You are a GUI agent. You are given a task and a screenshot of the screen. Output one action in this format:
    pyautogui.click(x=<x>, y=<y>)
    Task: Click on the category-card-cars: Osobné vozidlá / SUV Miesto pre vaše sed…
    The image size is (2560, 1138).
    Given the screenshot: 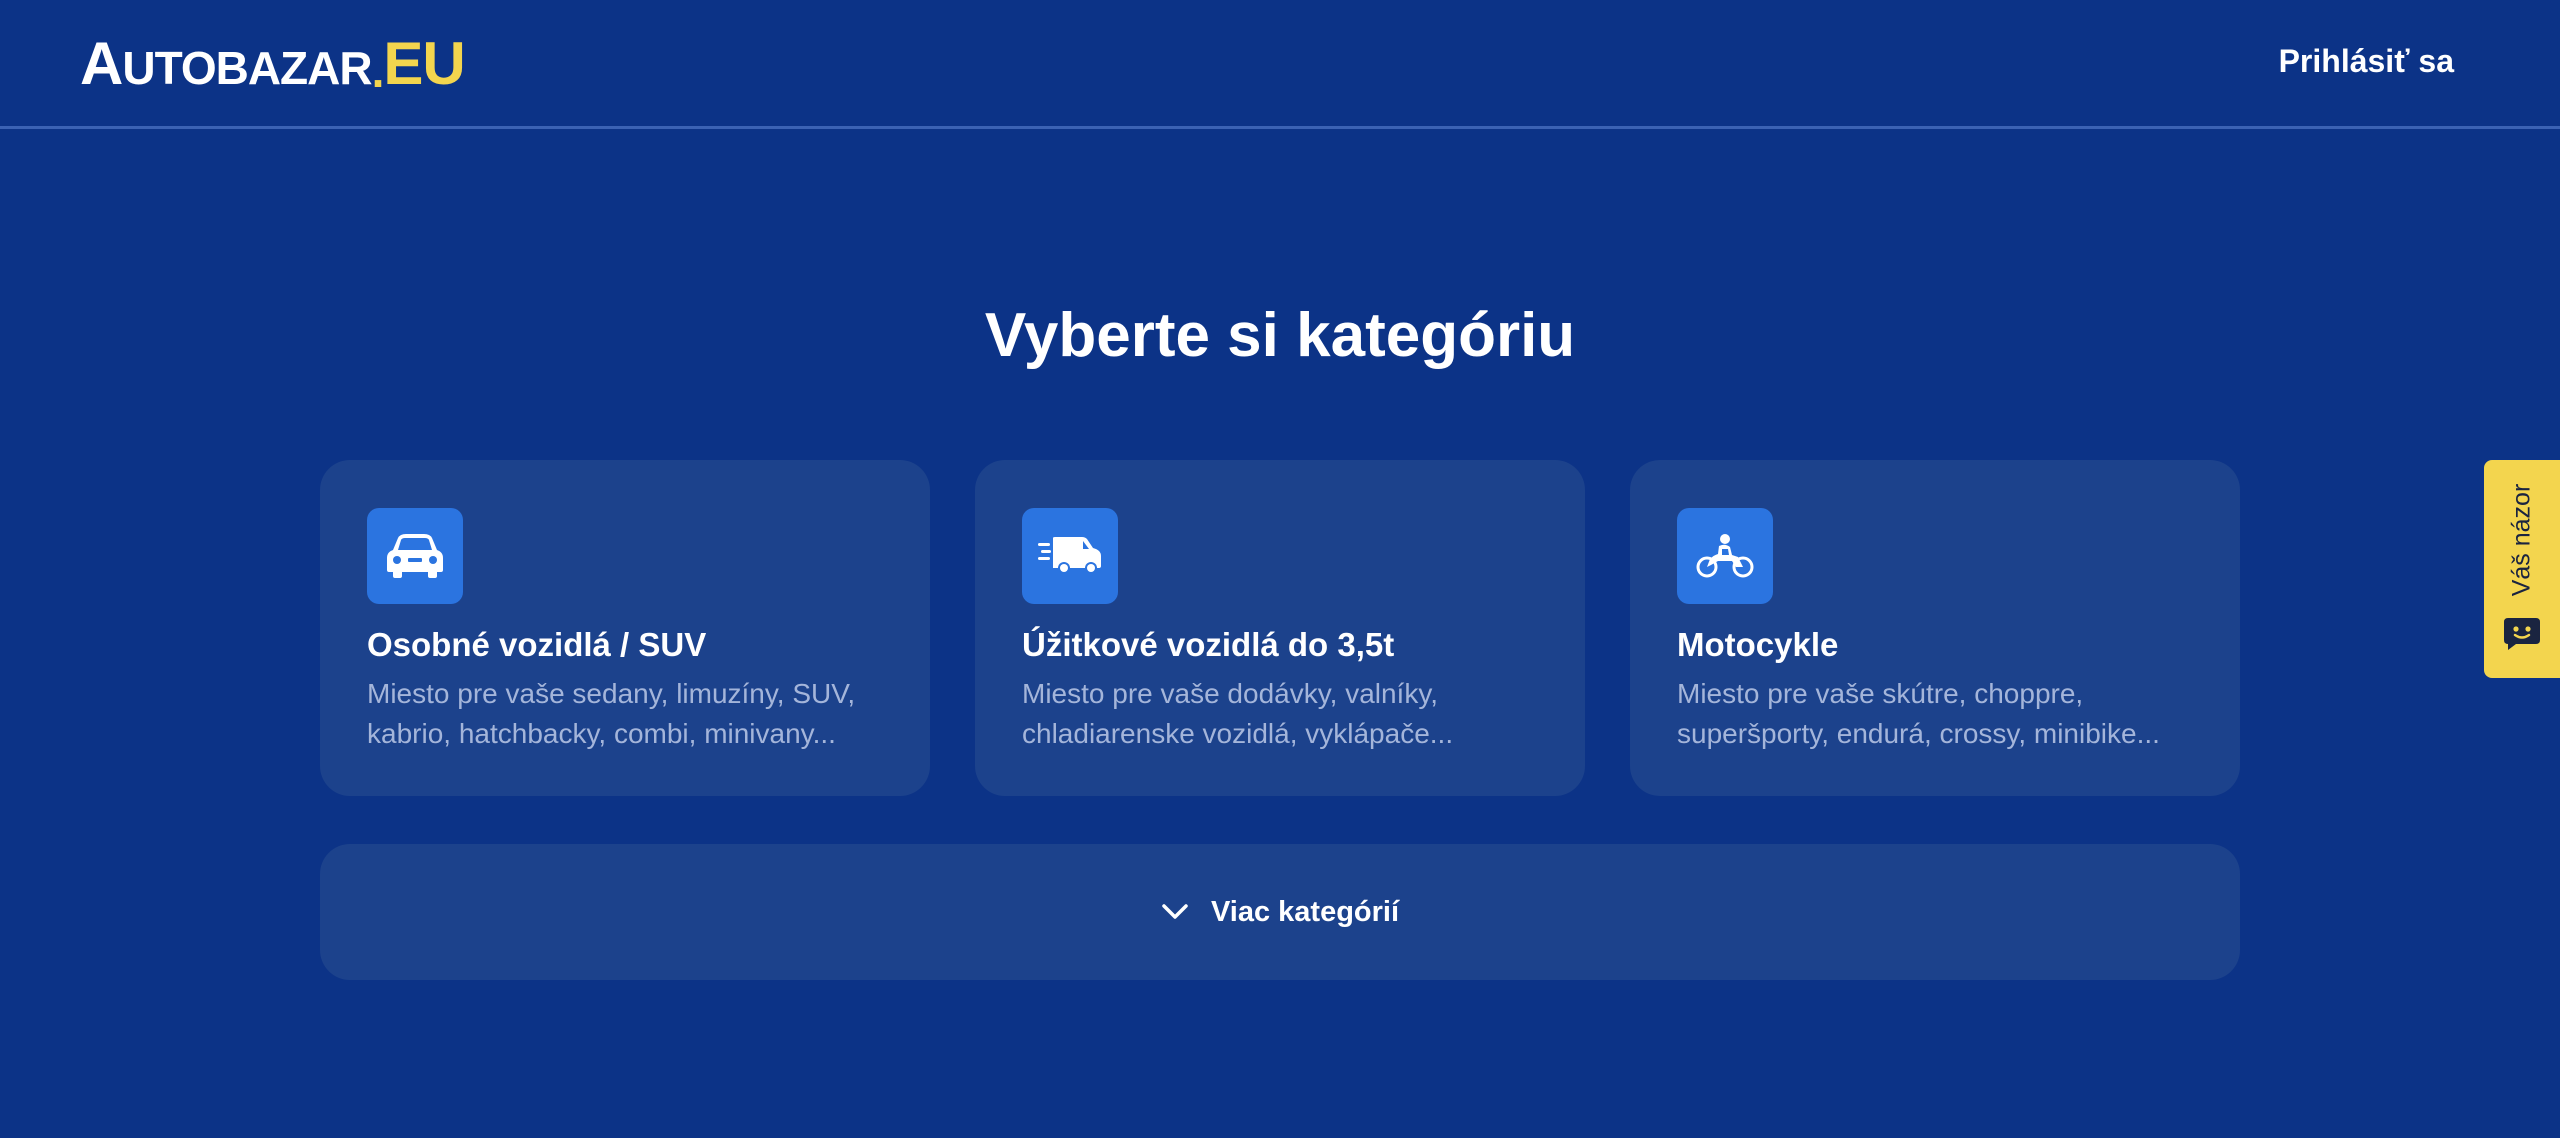 What is the action you would take?
    pyautogui.click(x=625, y=628)
    